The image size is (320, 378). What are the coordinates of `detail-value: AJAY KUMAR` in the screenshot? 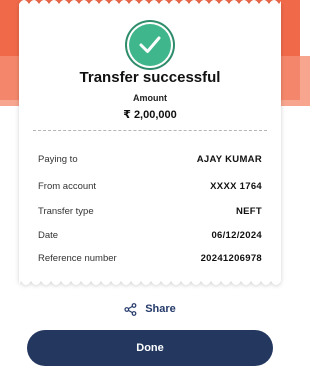 It's located at (229, 159).